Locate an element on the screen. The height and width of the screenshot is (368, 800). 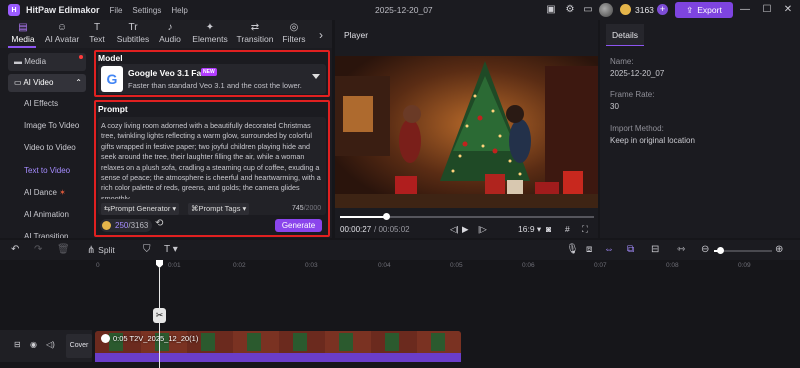
split-button: ⋔ Split is located at coordinates (101, 250).